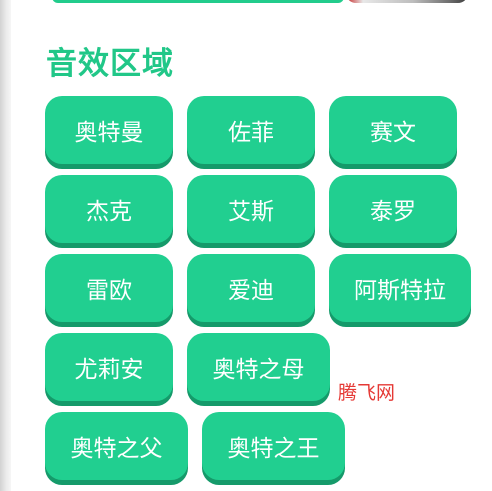 The image size is (492, 491). What do you see at coordinates (246, 4) in the screenshot?
I see `top-strip` at bounding box center [246, 4].